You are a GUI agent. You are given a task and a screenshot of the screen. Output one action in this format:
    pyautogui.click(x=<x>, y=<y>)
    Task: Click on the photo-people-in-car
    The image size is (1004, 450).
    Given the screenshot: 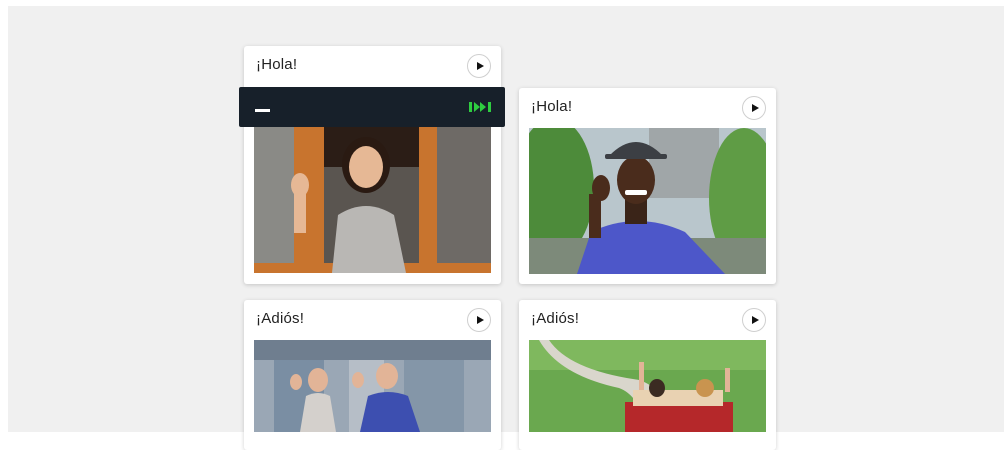 What is the action you would take?
    pyautogui.click(x=647, y=386)
    